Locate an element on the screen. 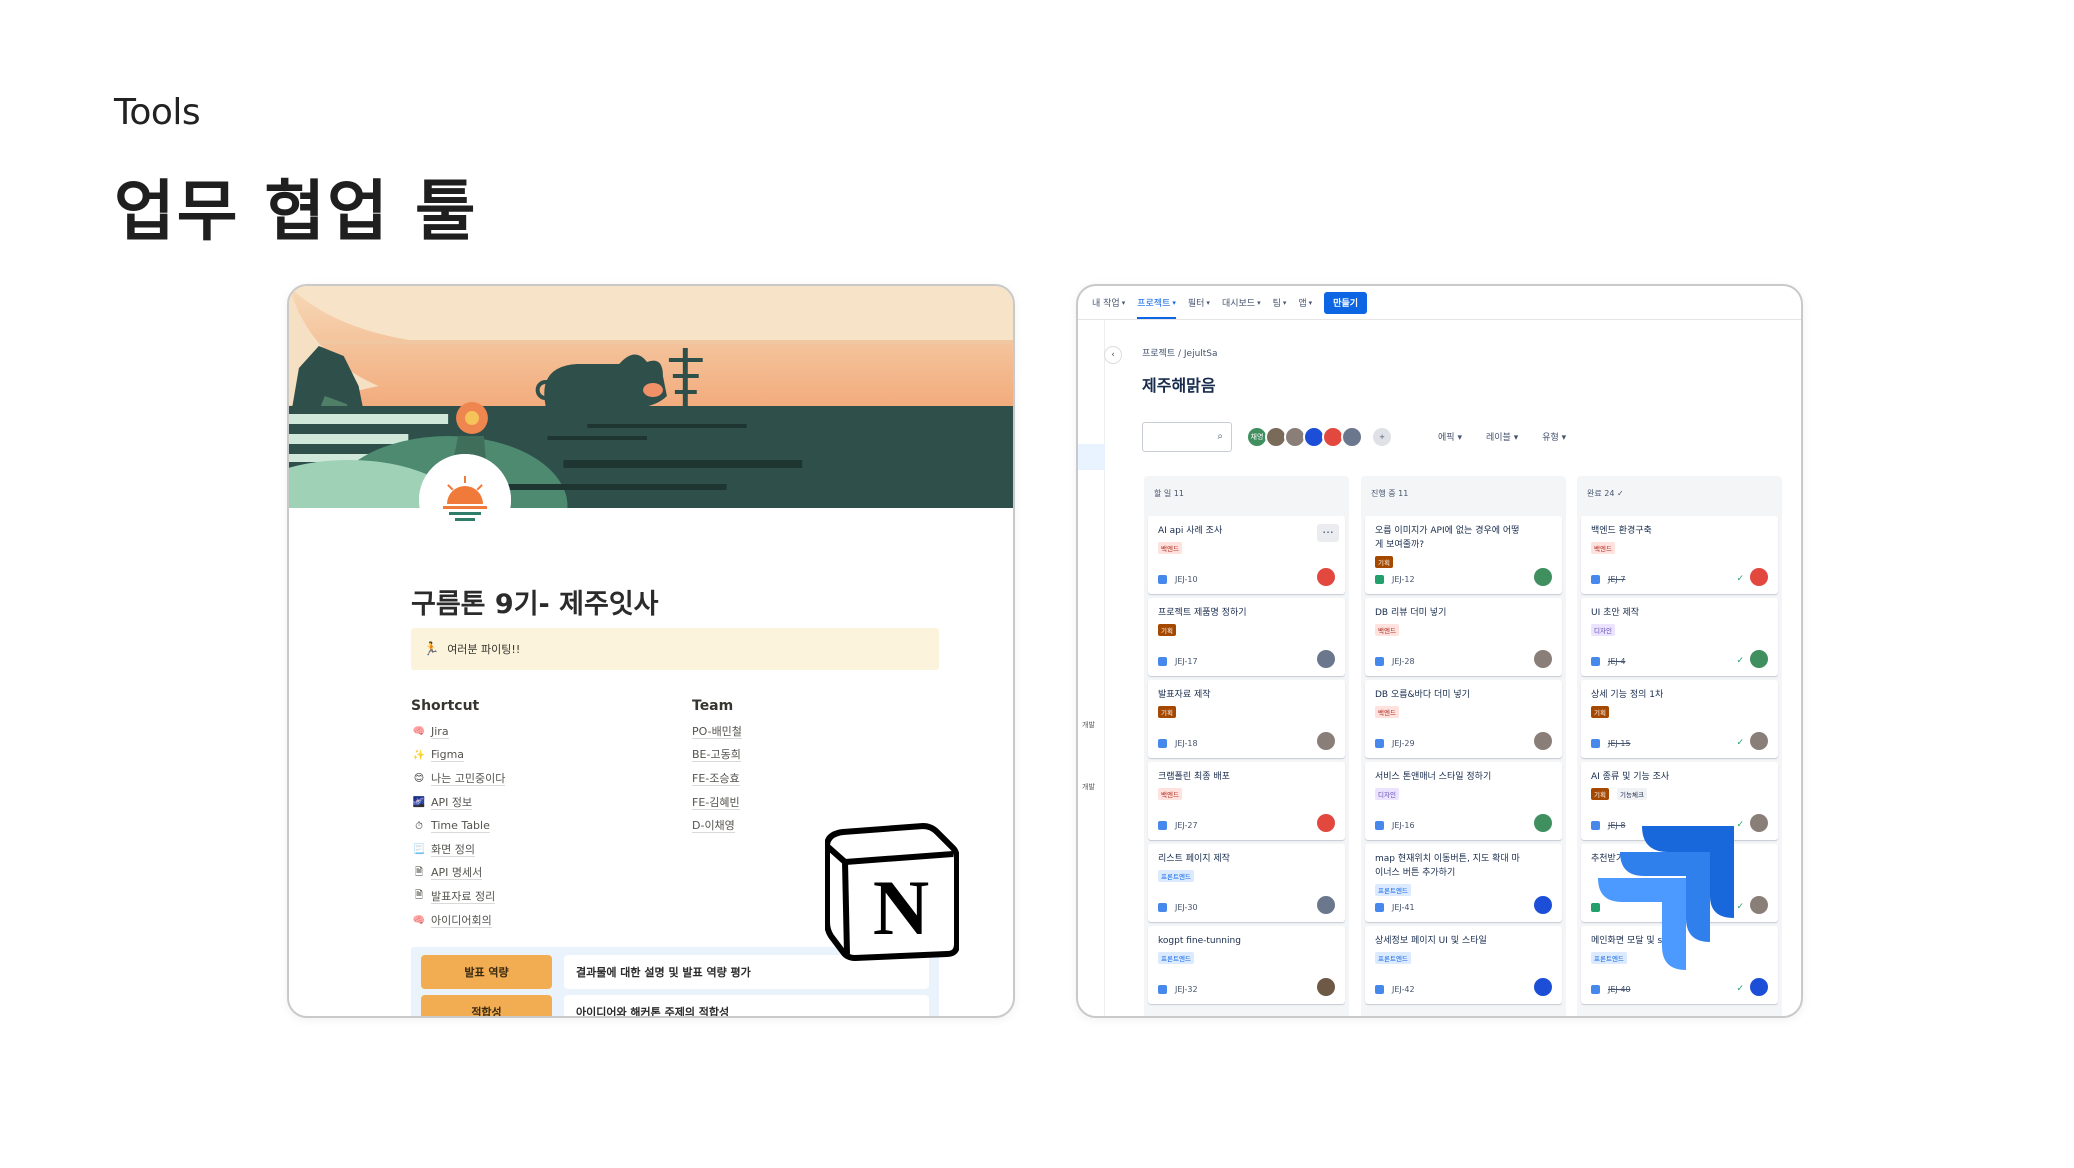  shortcut-item-api-spec: 🗎 API 명세서 is located at coordinates (458, 874).